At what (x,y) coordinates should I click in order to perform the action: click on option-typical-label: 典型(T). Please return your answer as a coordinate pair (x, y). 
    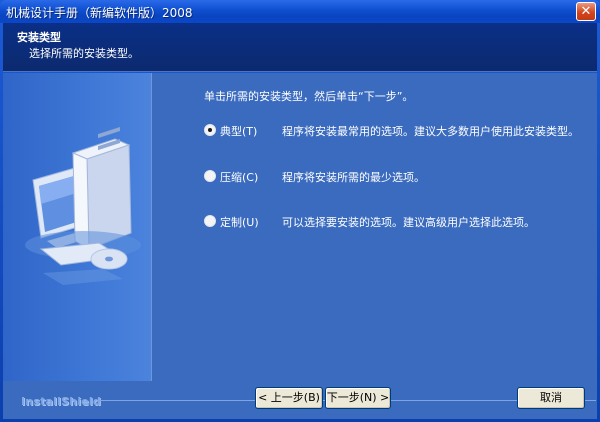
    Looking at the image, I should click on (238, 131).